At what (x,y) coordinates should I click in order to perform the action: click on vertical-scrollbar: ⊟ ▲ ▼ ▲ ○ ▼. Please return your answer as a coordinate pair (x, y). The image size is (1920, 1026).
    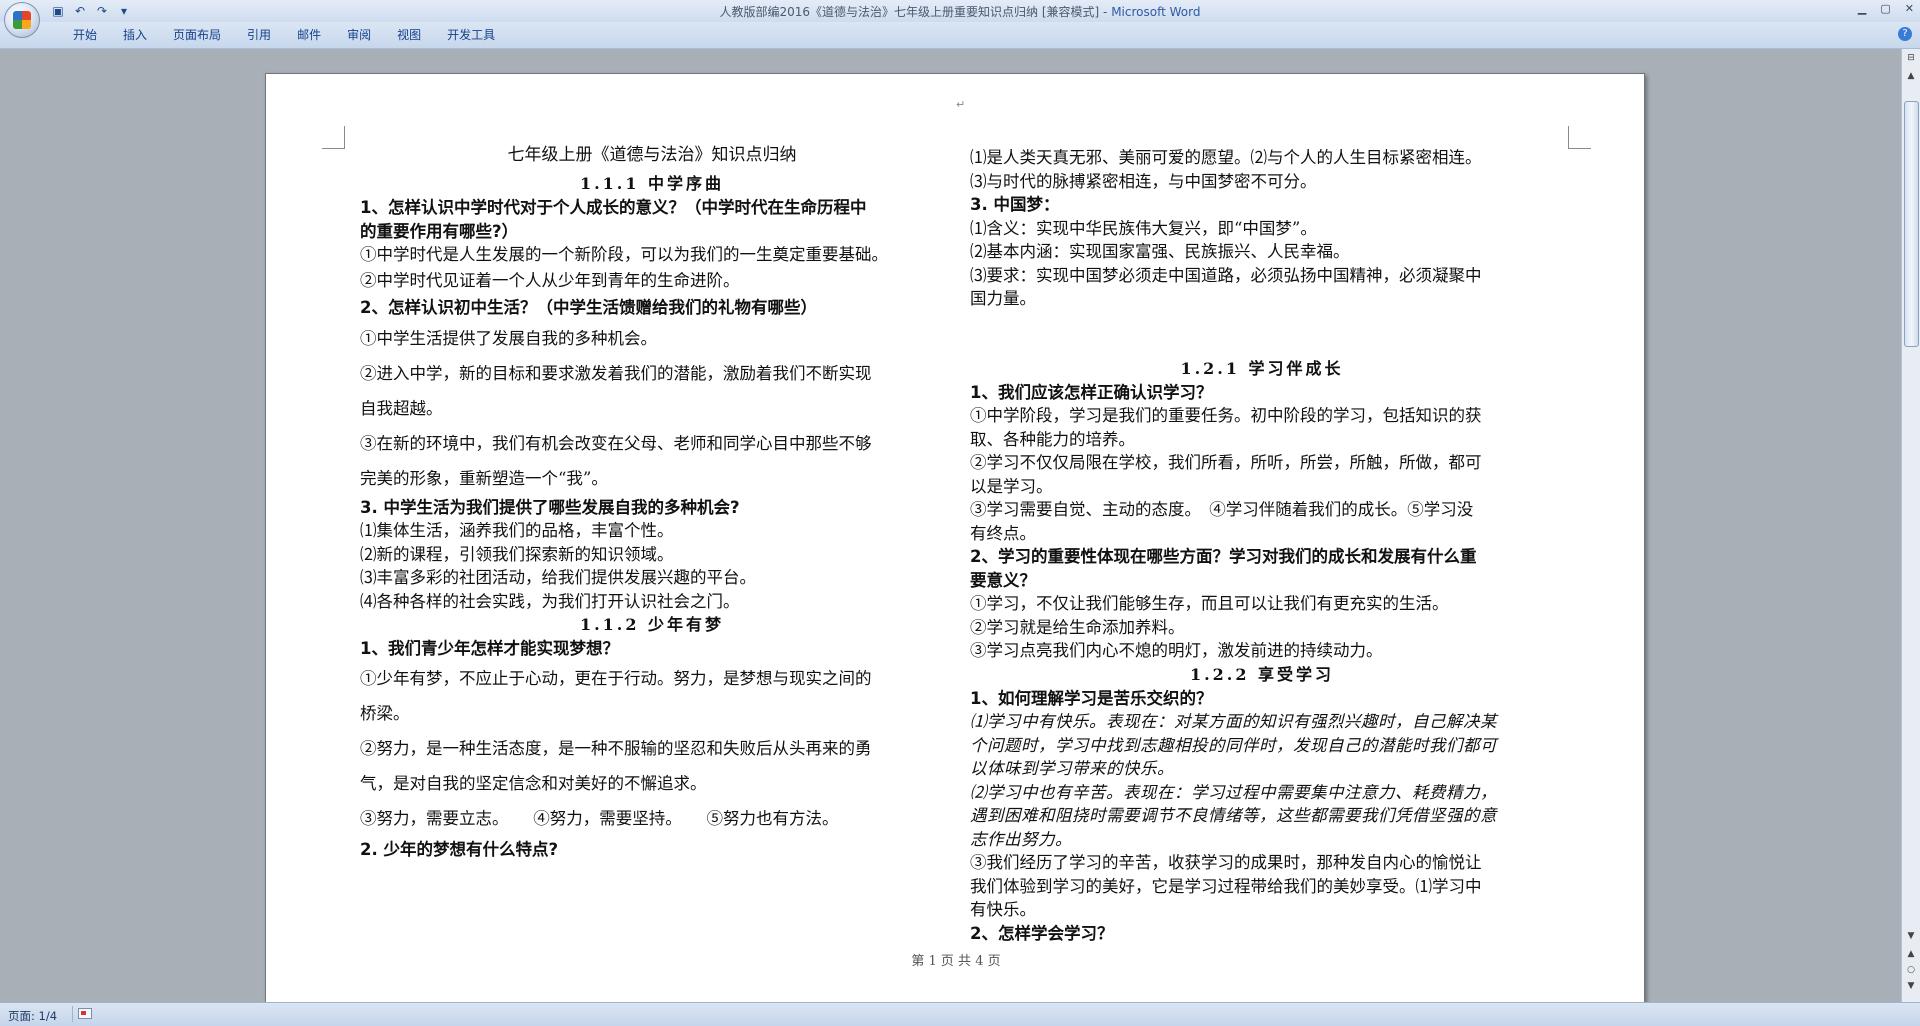
    Looking at the image, I should click on (1910, 525).